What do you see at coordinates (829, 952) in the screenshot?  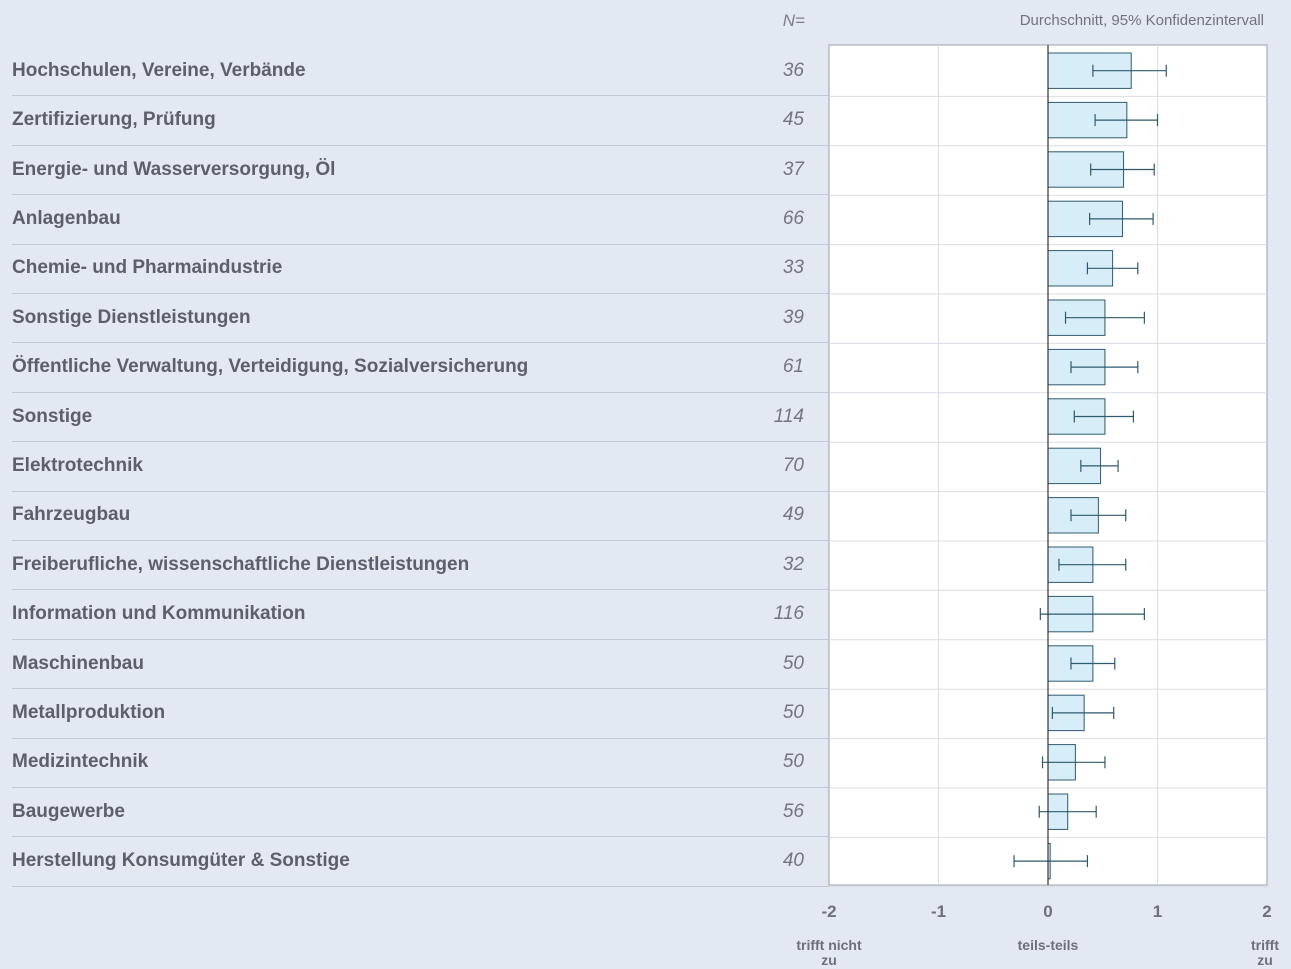 I see `scale-label: trifft nicht zu` at bounding box center [829, 952].